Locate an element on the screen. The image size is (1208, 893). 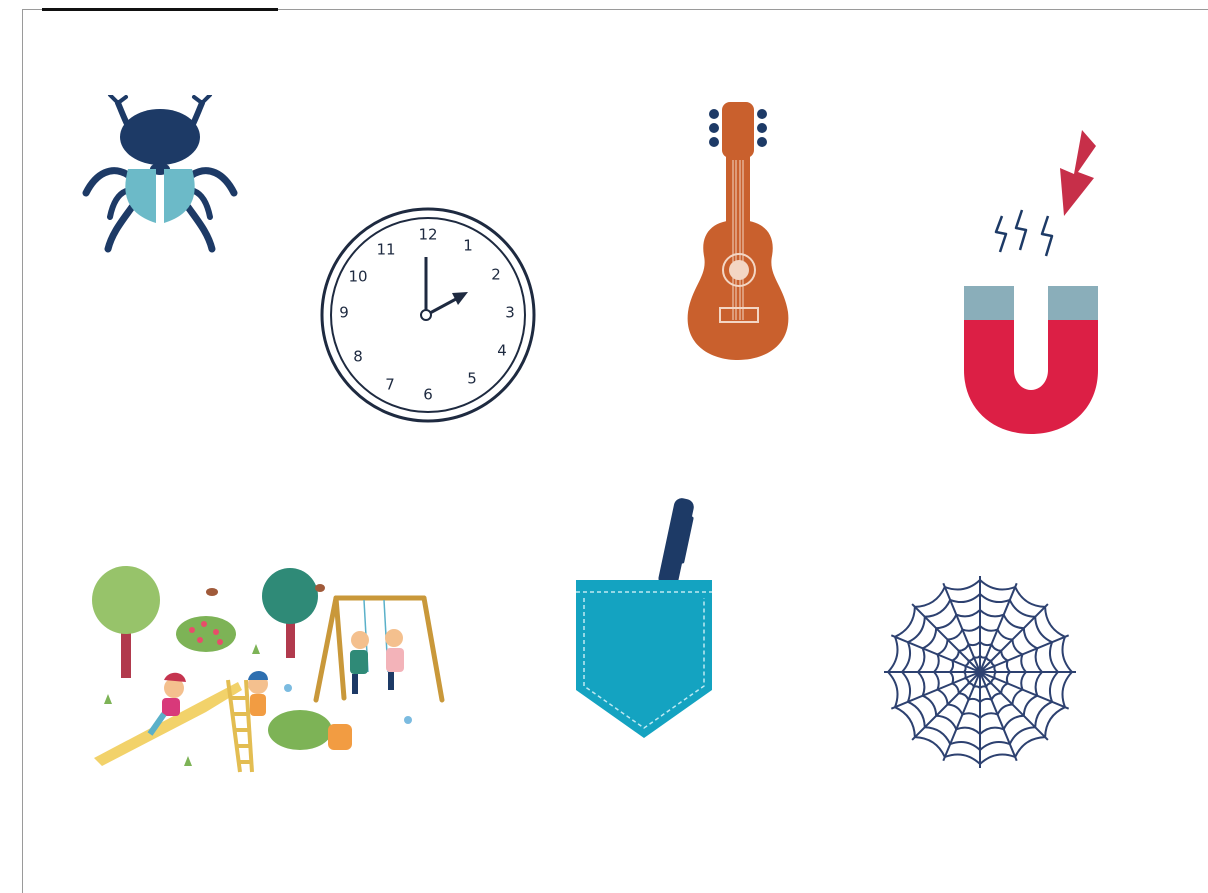
playground-icon is located at coordinates (267, 668).